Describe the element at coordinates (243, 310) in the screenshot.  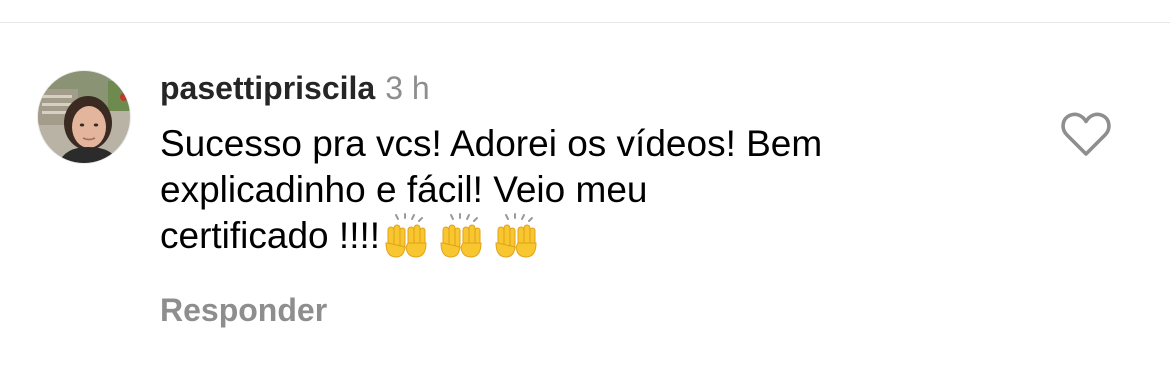
I see `reply-button: Responder` at that location.